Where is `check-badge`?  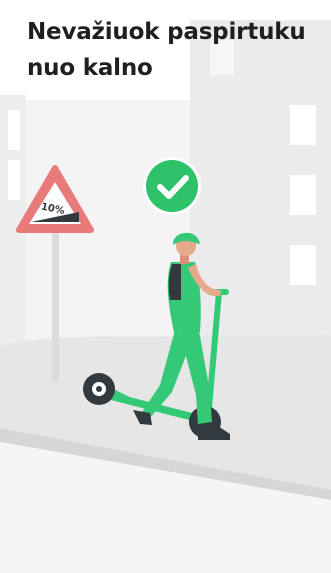
check-badge is located at coordinates (172, 186).